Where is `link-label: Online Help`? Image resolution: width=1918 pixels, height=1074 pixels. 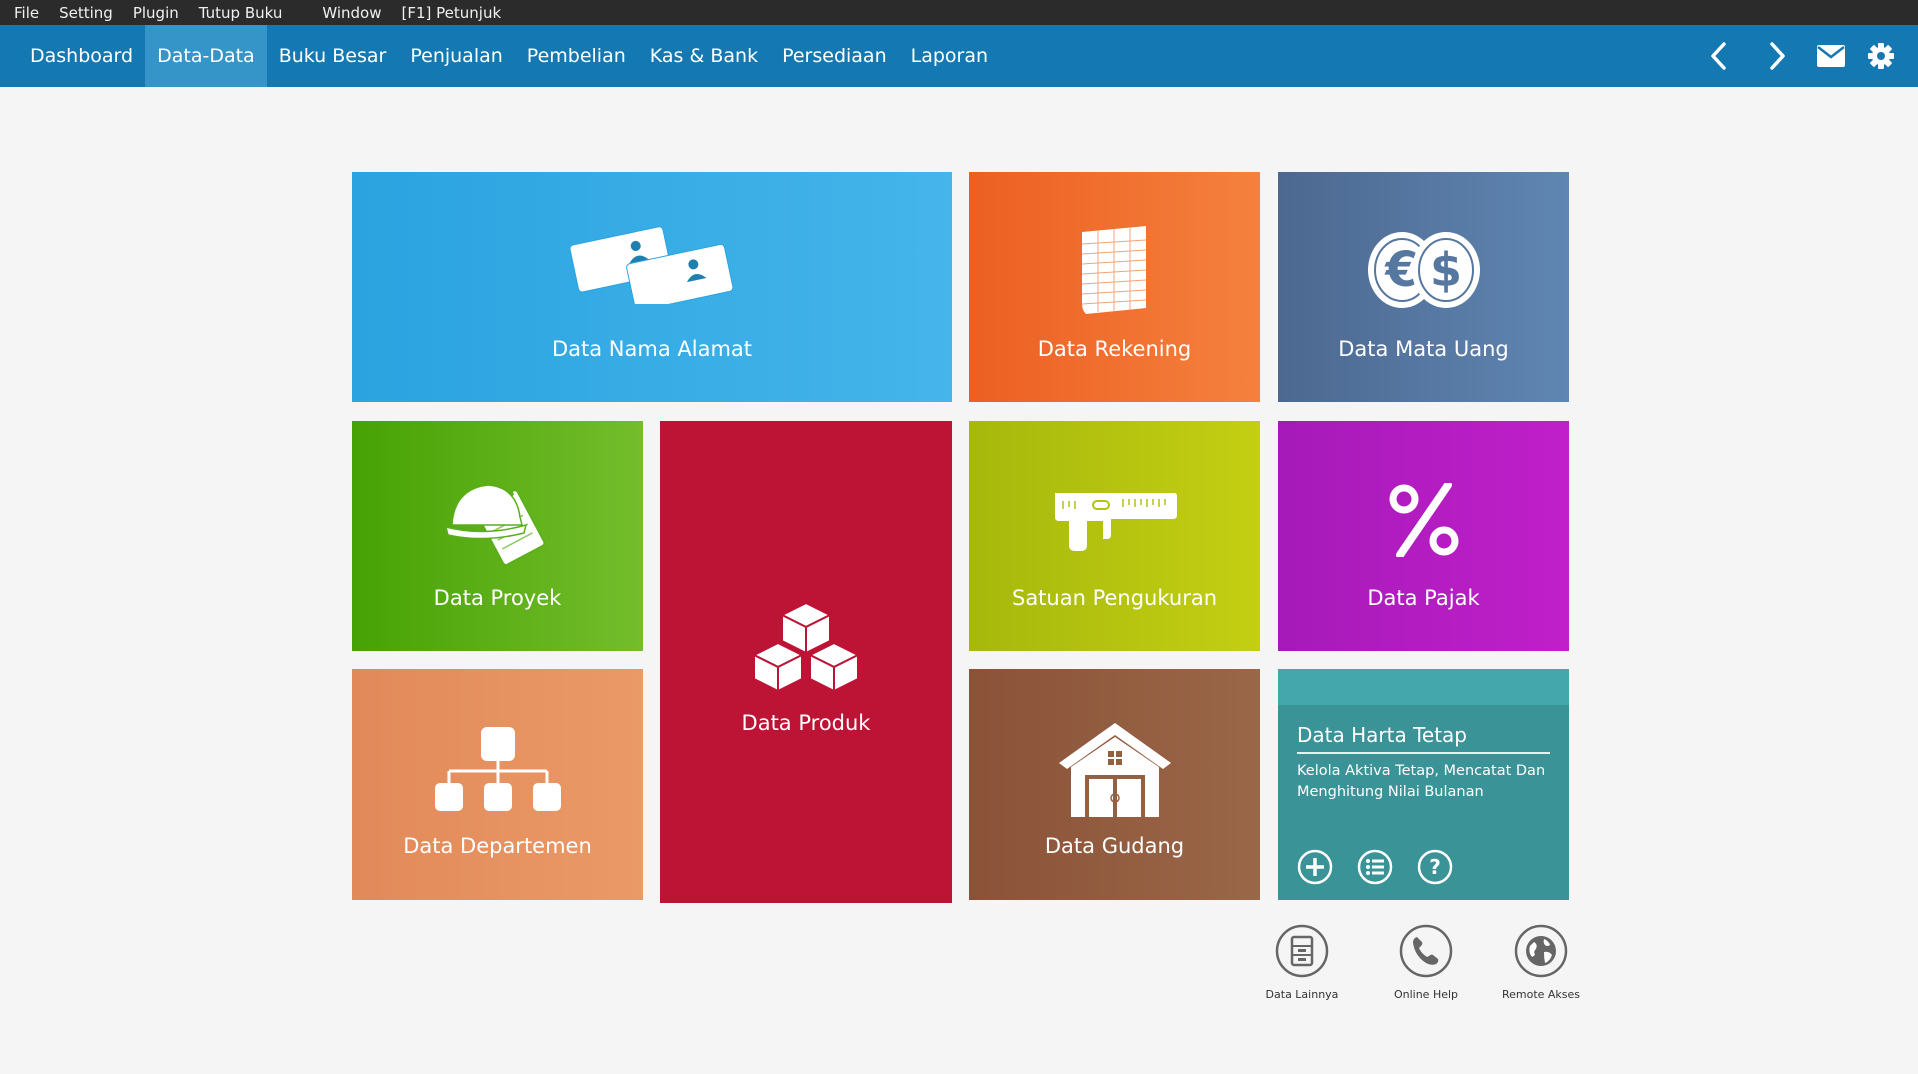
link-label: Online Help is located at coordinates (1426, 994).